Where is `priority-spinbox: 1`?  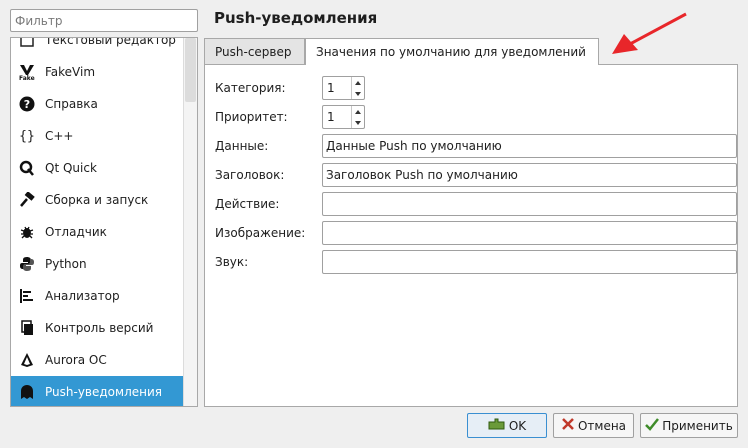 priority-spinbox: 1 is located at coordinates (343, 117).